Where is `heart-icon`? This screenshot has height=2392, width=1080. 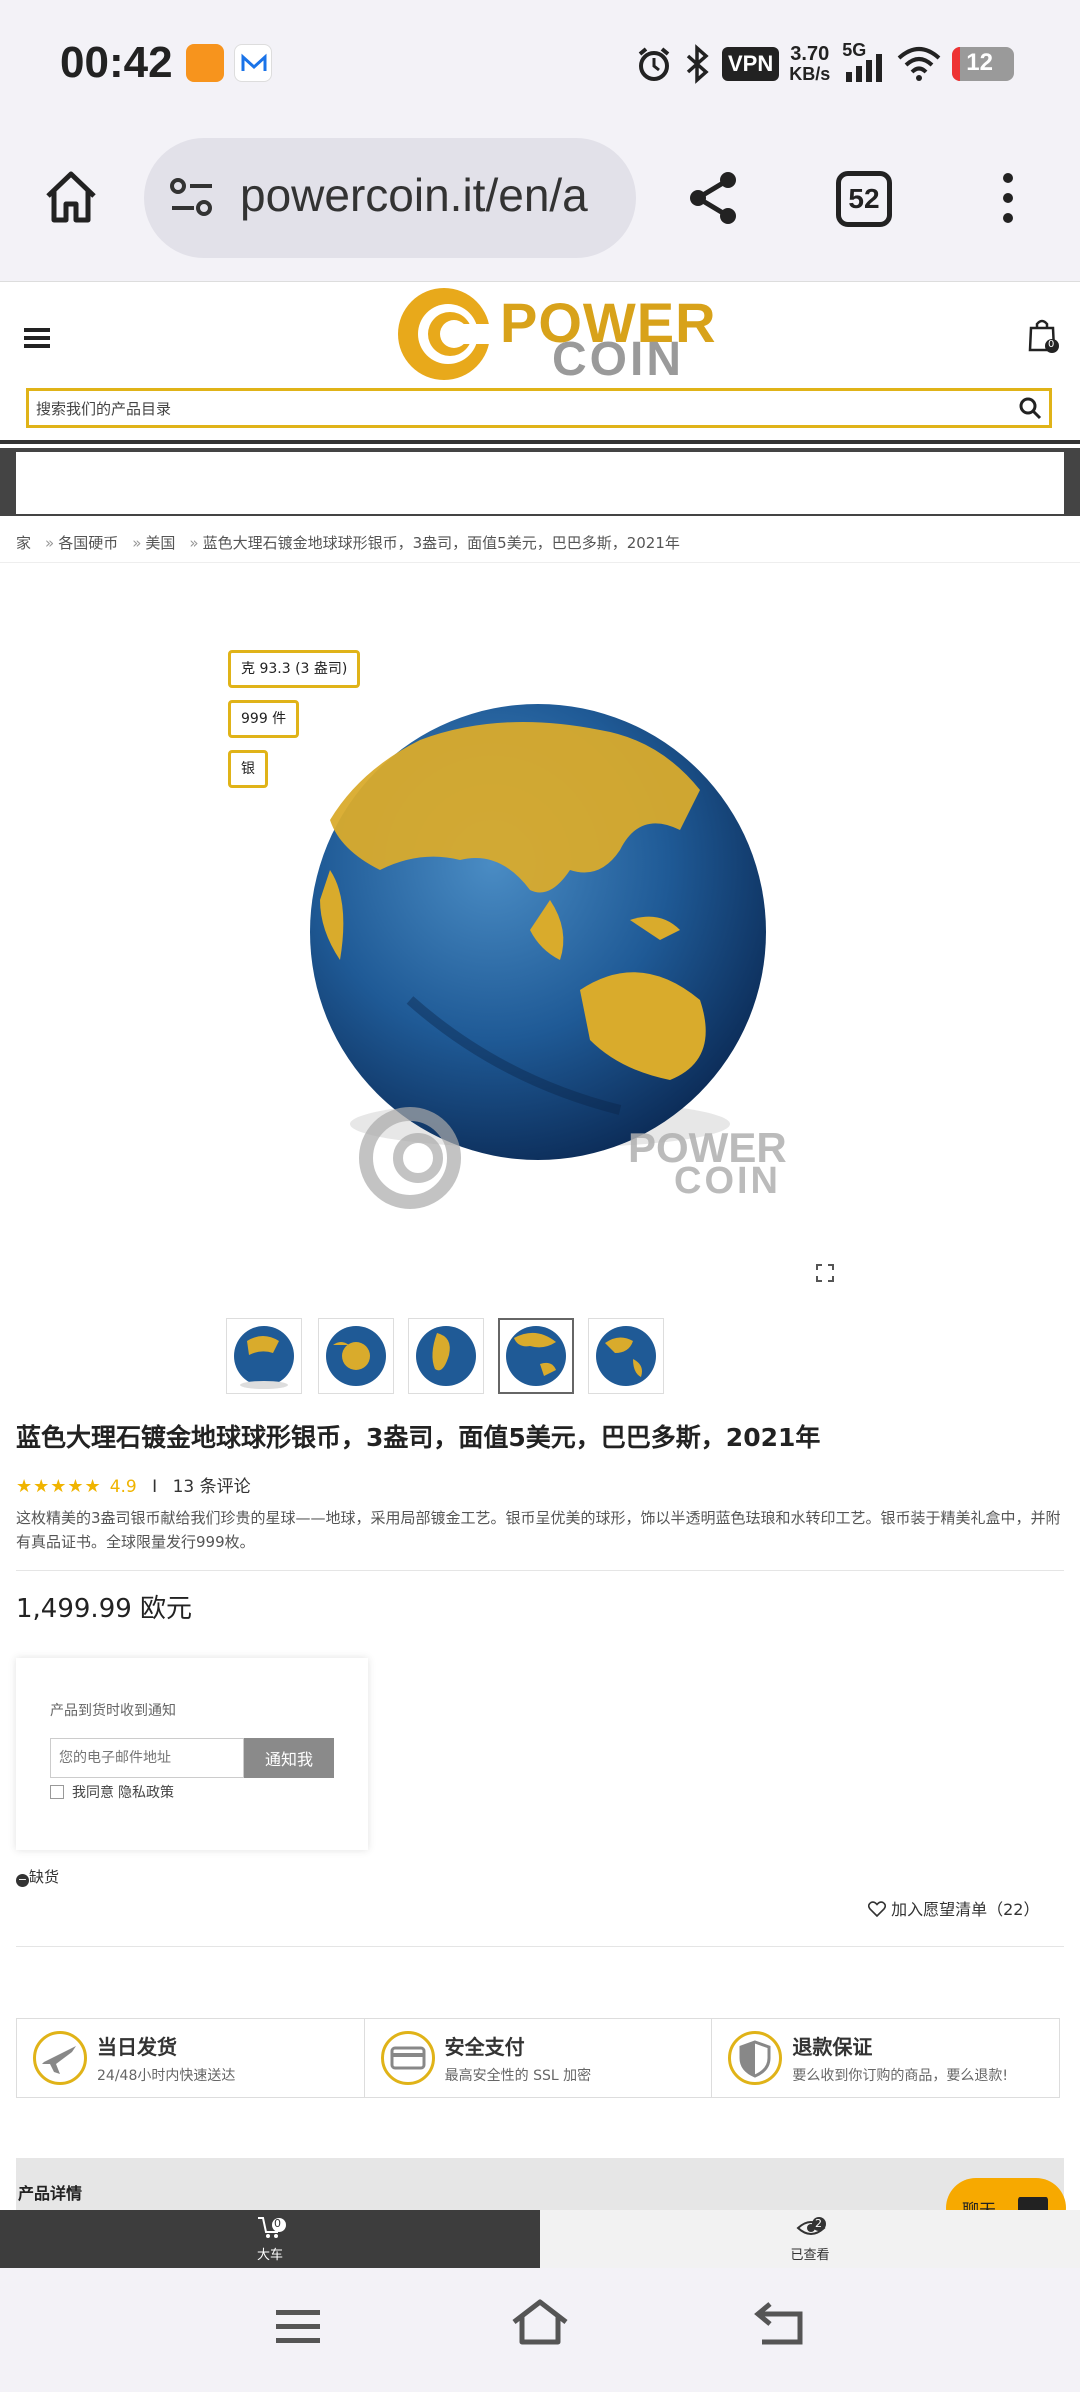 heart-icon is located at coordinates (877, 1909).